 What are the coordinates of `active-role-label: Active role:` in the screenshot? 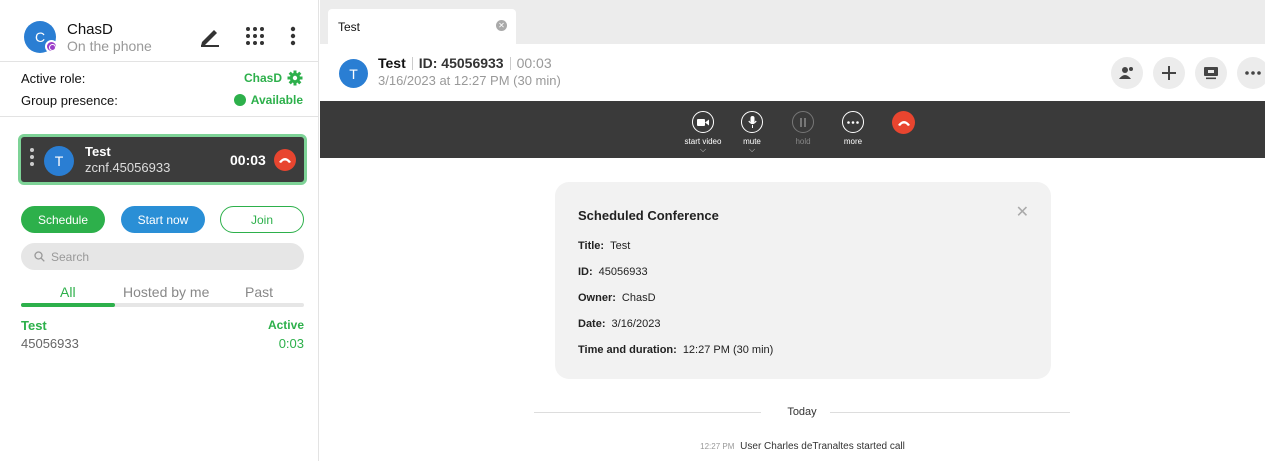 It's located at (53, 78).